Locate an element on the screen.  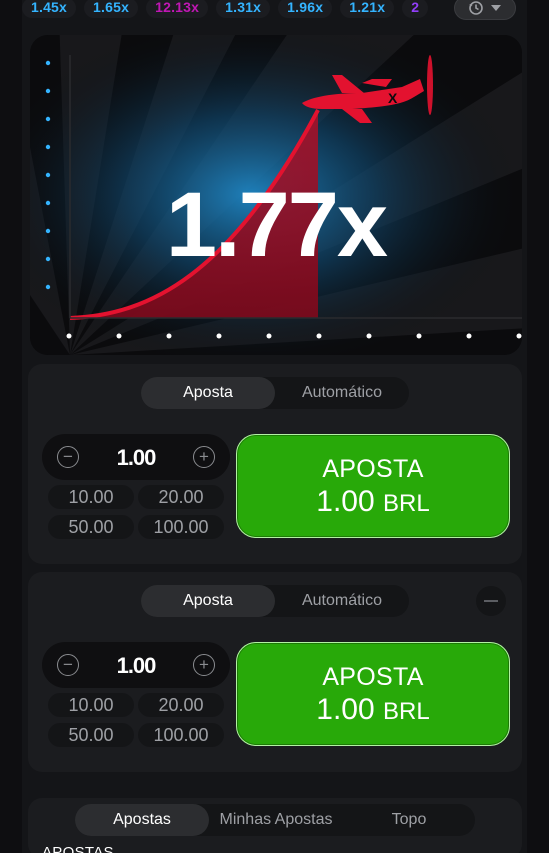
history-multiplier: 12.13x is located at coordinates (177, 9).